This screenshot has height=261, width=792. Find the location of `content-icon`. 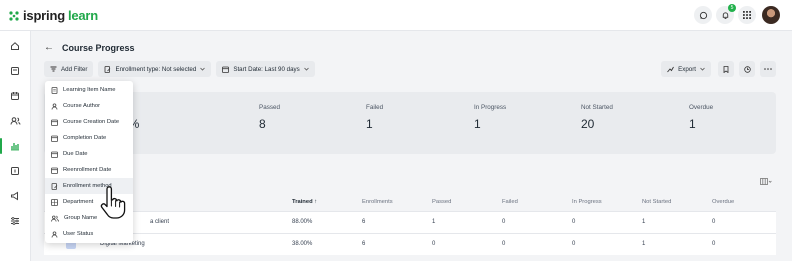

content-icon is located at coordinates (15, 71).